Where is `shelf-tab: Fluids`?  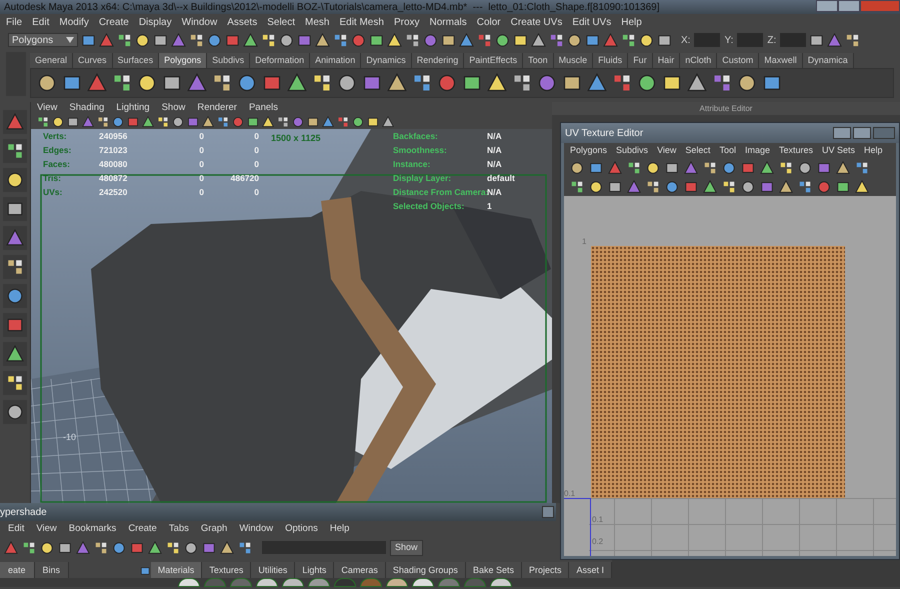 shelf-tab: Fluids is located at coordinates (610, 60).